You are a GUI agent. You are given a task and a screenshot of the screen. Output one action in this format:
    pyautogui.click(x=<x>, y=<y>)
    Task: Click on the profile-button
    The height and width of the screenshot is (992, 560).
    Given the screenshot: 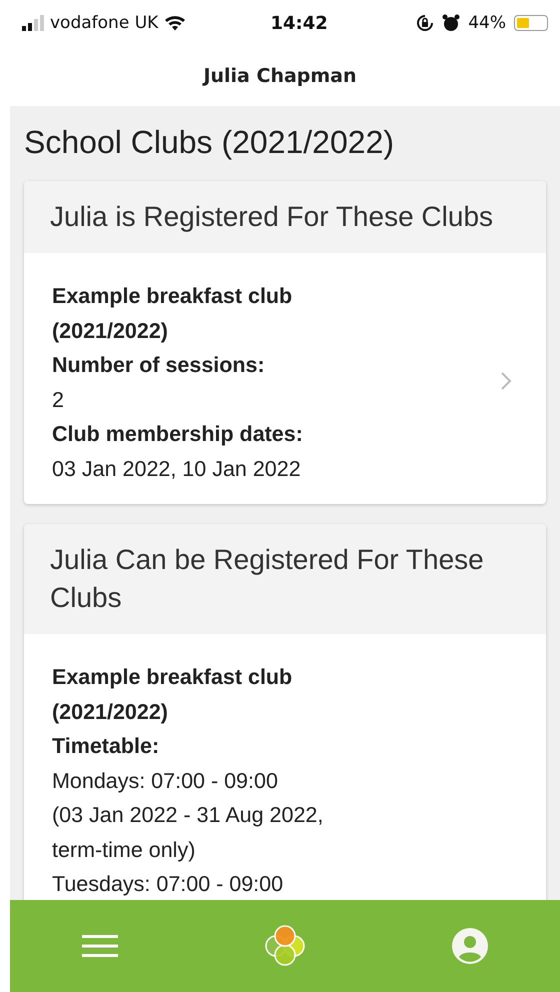 What is the action you would take?
    pyautogui.click(x=470, y=946)
    